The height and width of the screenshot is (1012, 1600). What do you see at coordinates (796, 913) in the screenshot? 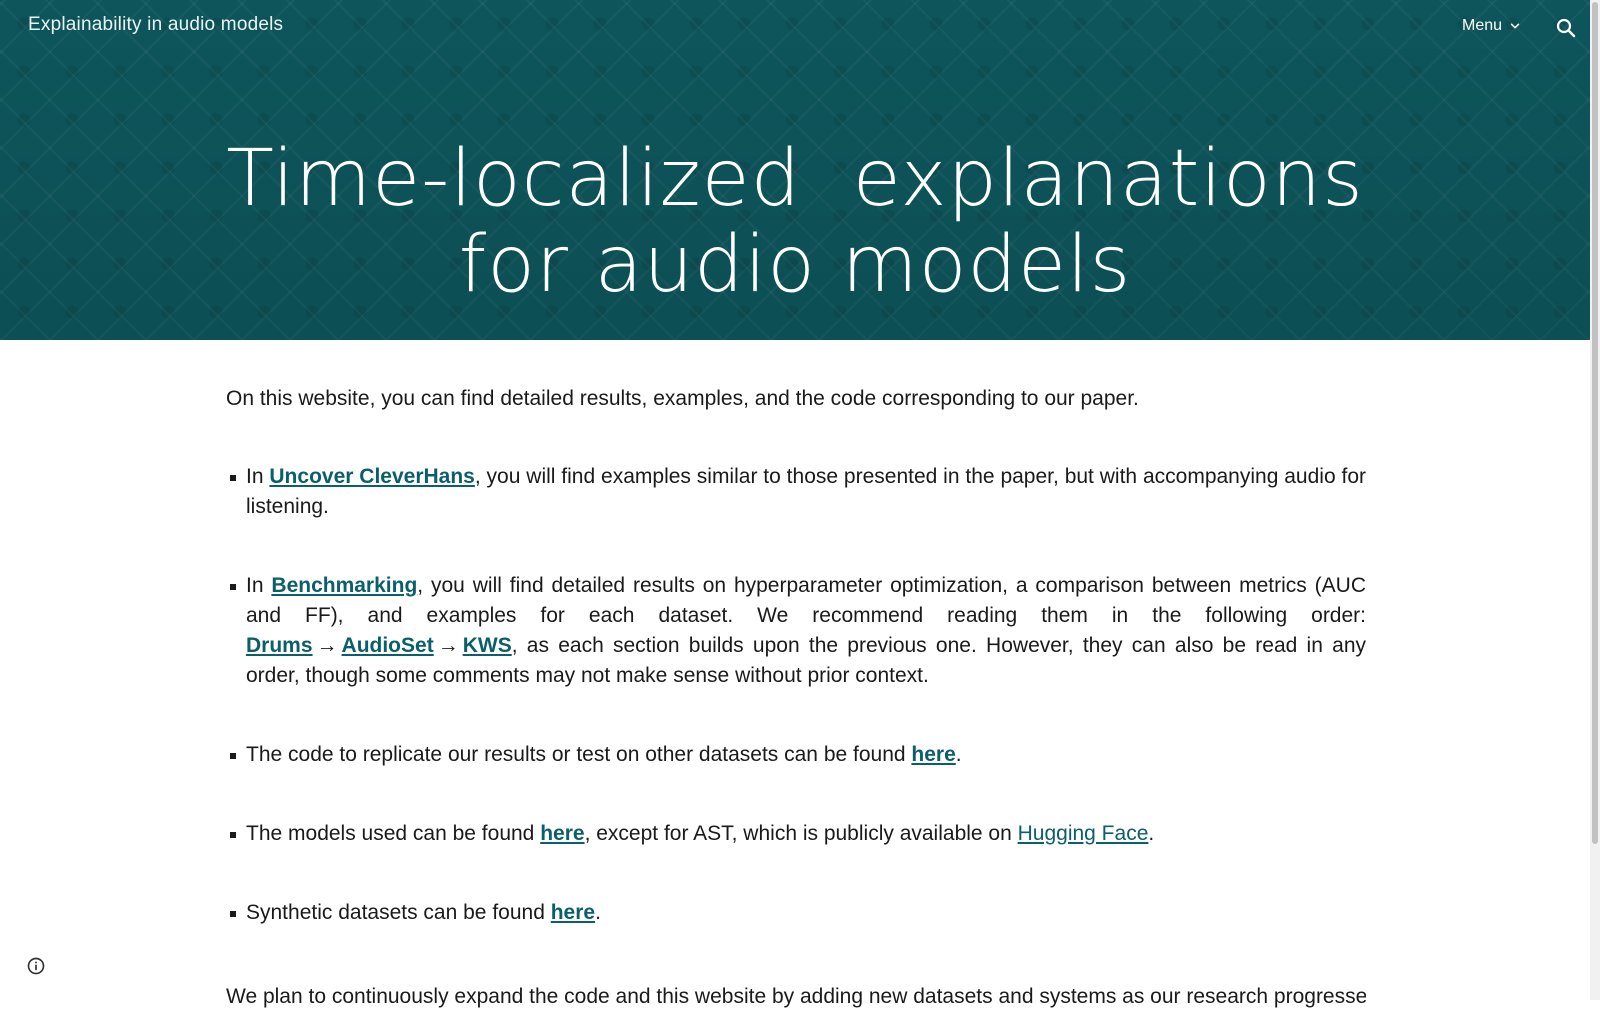
I see `list-item: Synthetic datasets can be found here.` at bounding box center [796, 913].